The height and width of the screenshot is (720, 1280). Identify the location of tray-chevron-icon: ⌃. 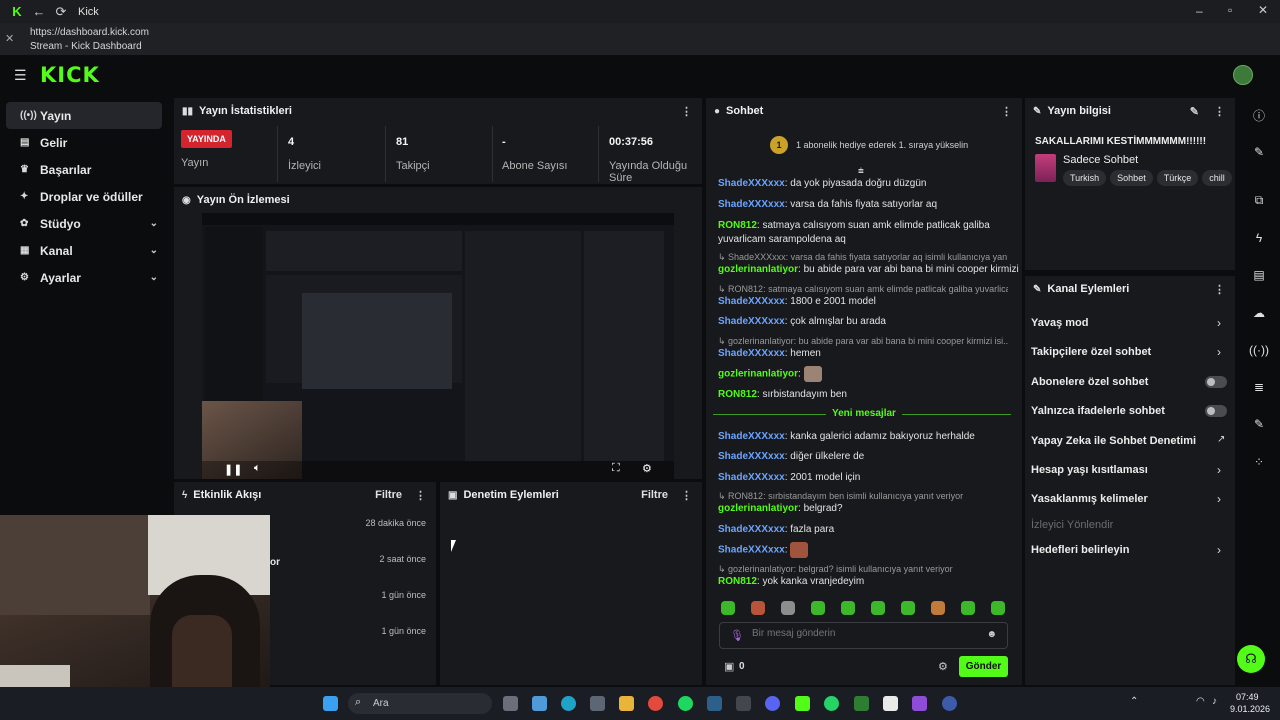
(1134, 701).